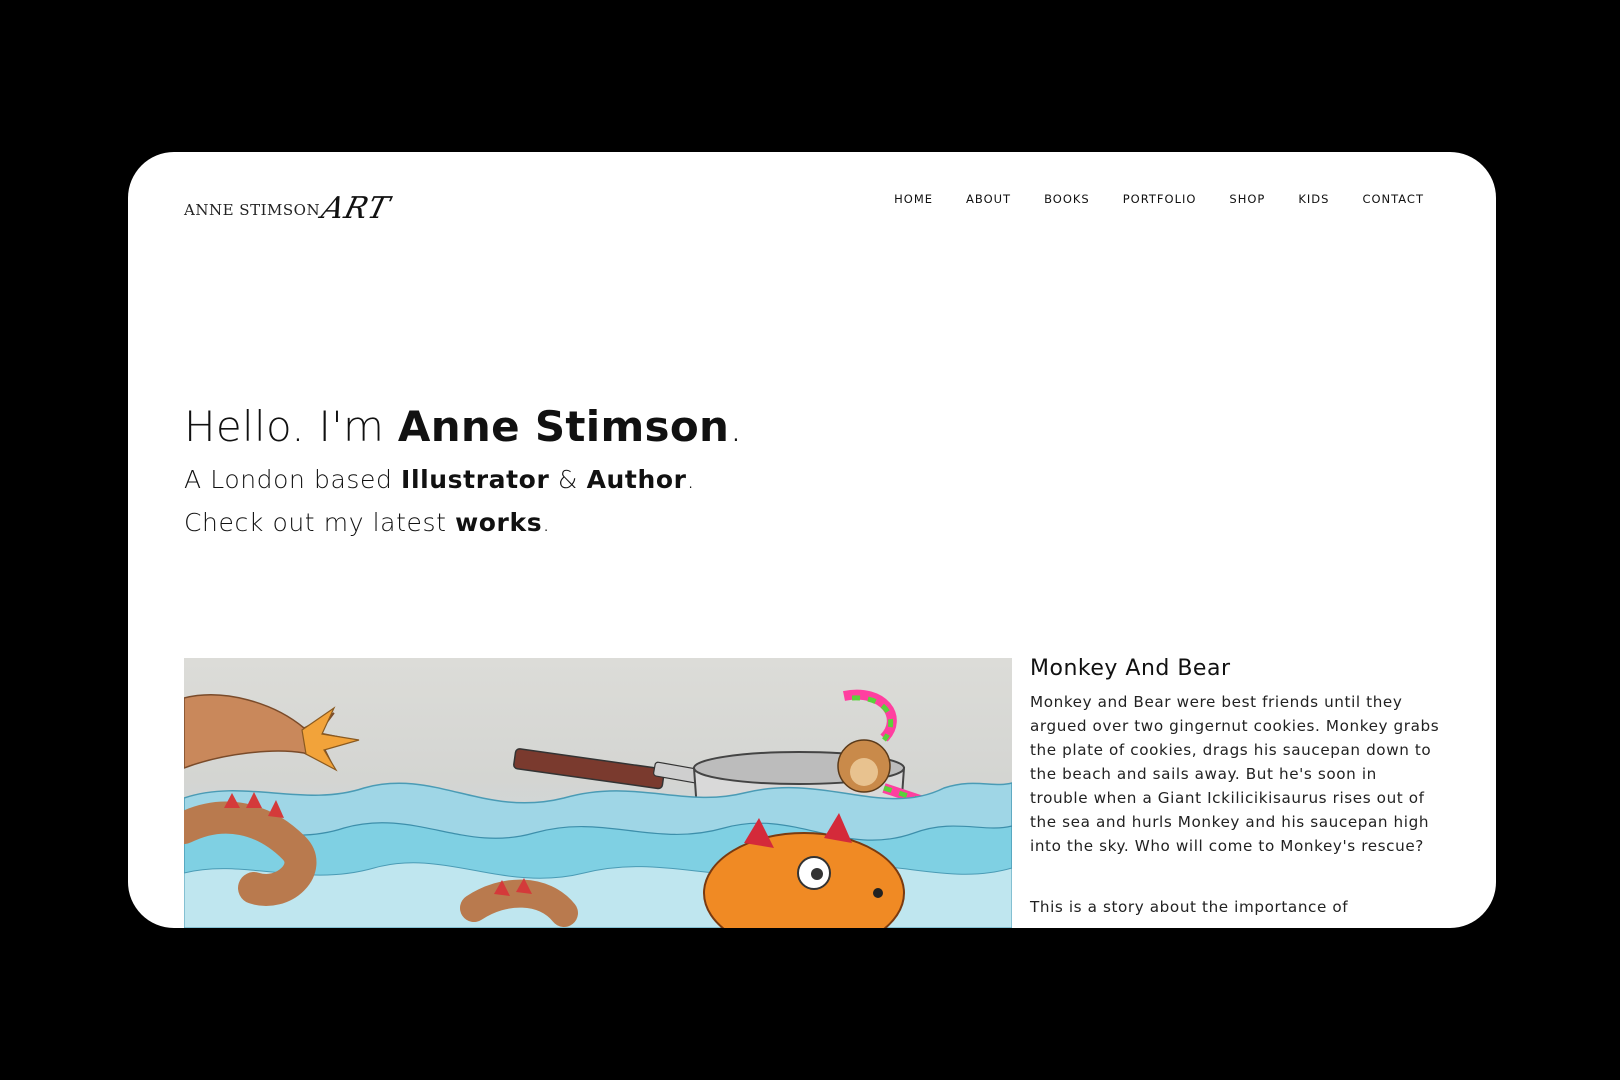 The width and height of the screenshot is (1620, 1080). What do you see at coordinates (293, 480) in the screenshot?
I see `tagline-text: A London based` at bounding box center [293, 480].